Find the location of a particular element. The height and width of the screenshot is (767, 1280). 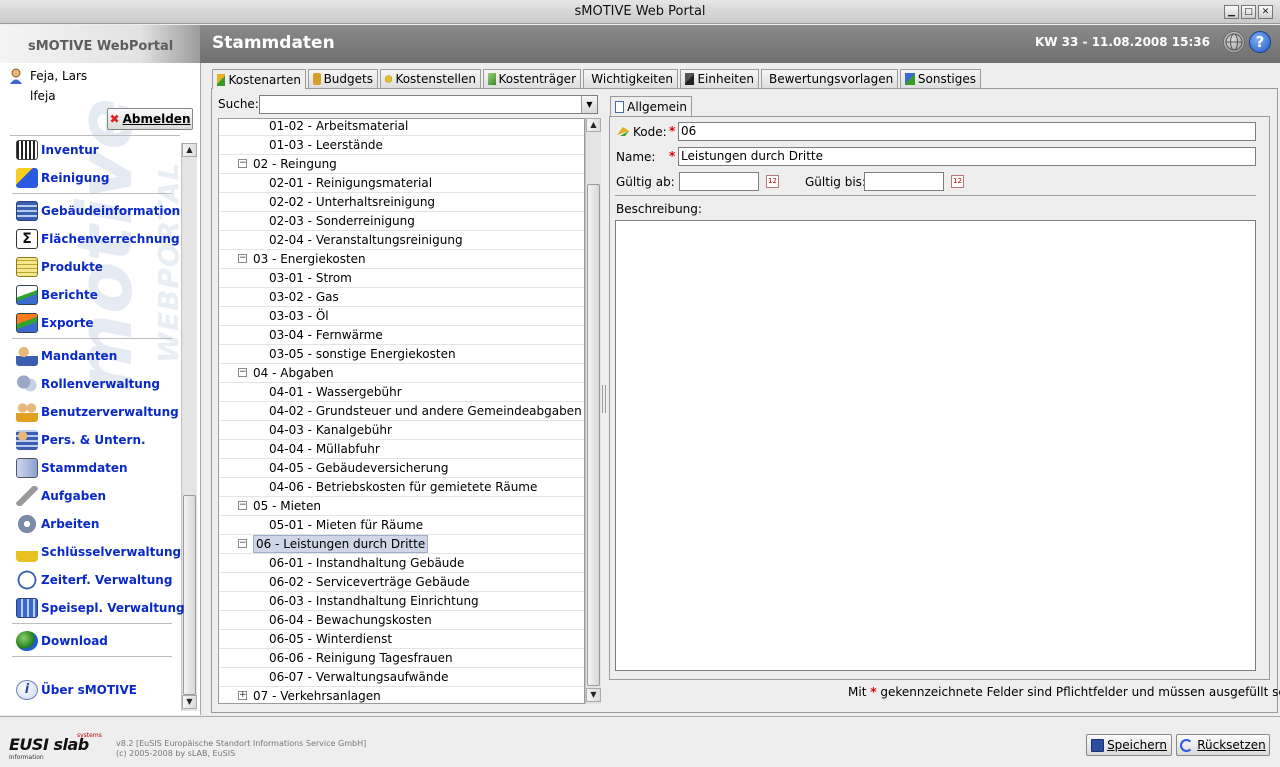

nav-exporte: Exporte is located at coordinates (55, 323).